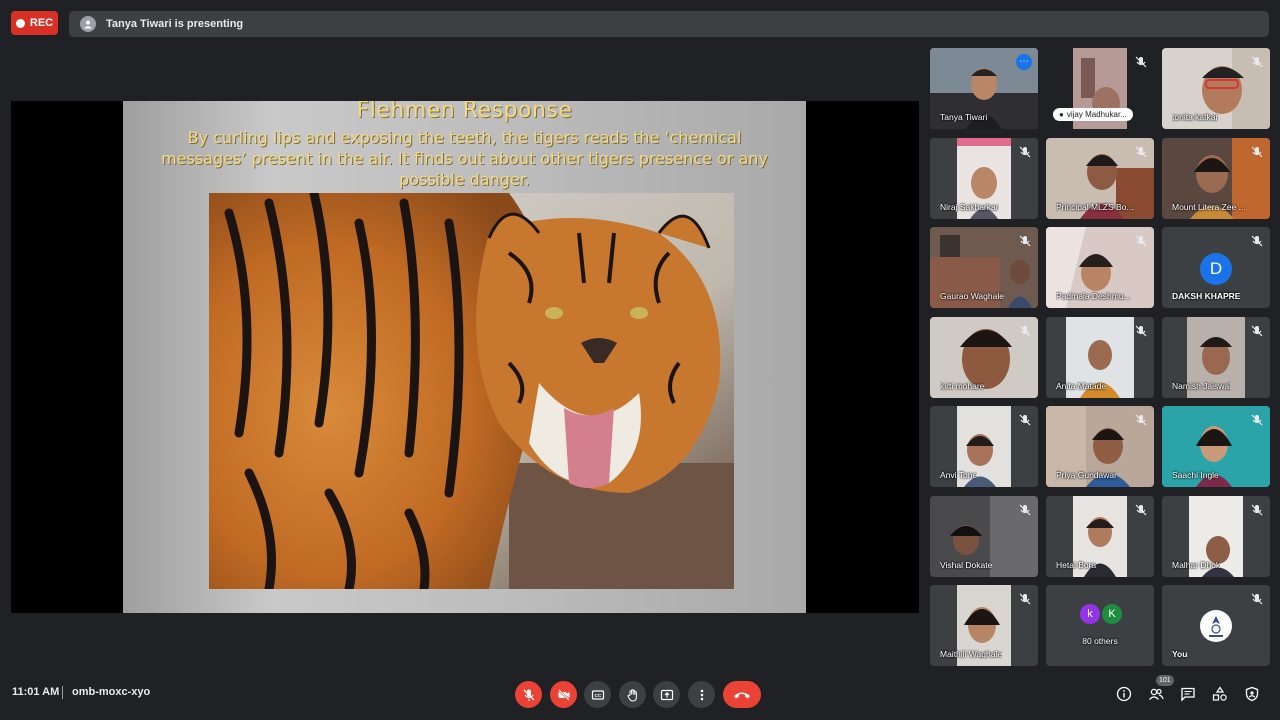 The image size is (1280, 720). I want to click on camera-off-icon, so click(563, 694).